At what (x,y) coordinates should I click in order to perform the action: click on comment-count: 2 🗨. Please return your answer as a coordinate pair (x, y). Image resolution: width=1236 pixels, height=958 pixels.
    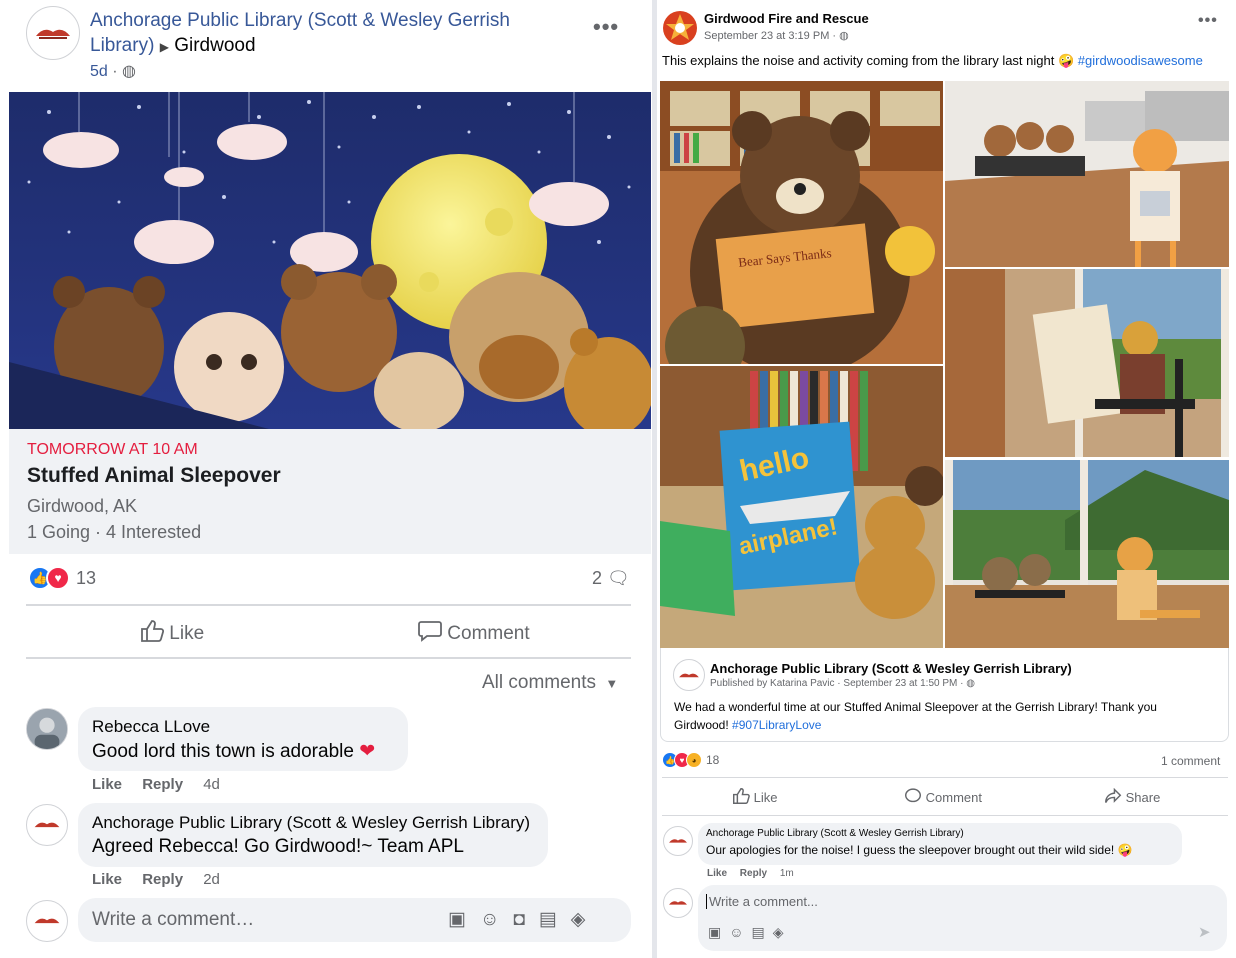
    Looking at the image, I should click on (611, 578).